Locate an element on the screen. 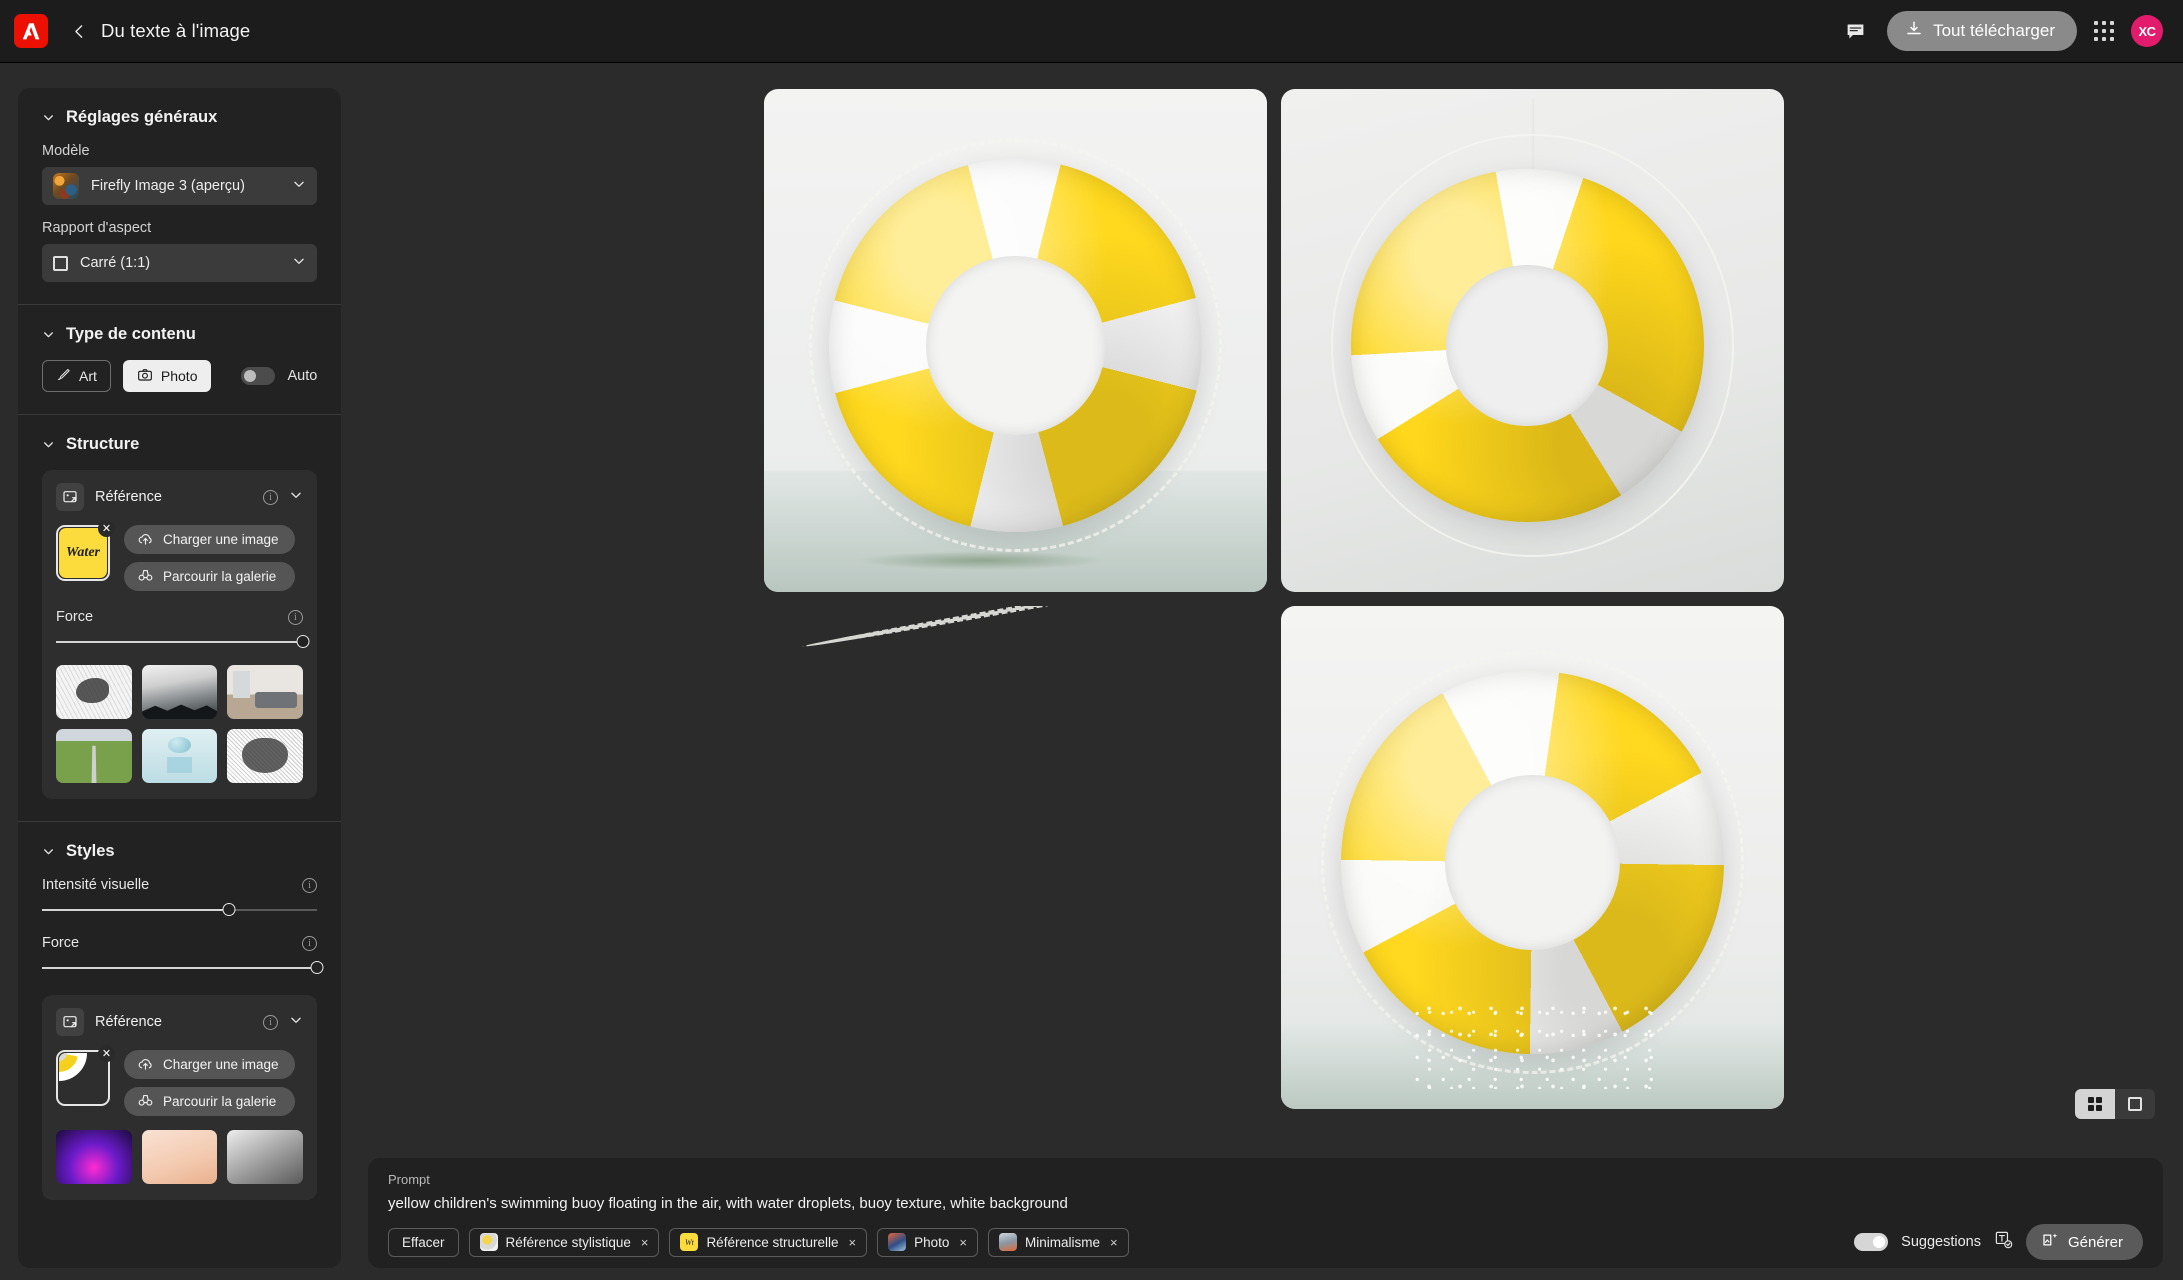  structure-force-row: Force i is located at coordinates (179, 617).